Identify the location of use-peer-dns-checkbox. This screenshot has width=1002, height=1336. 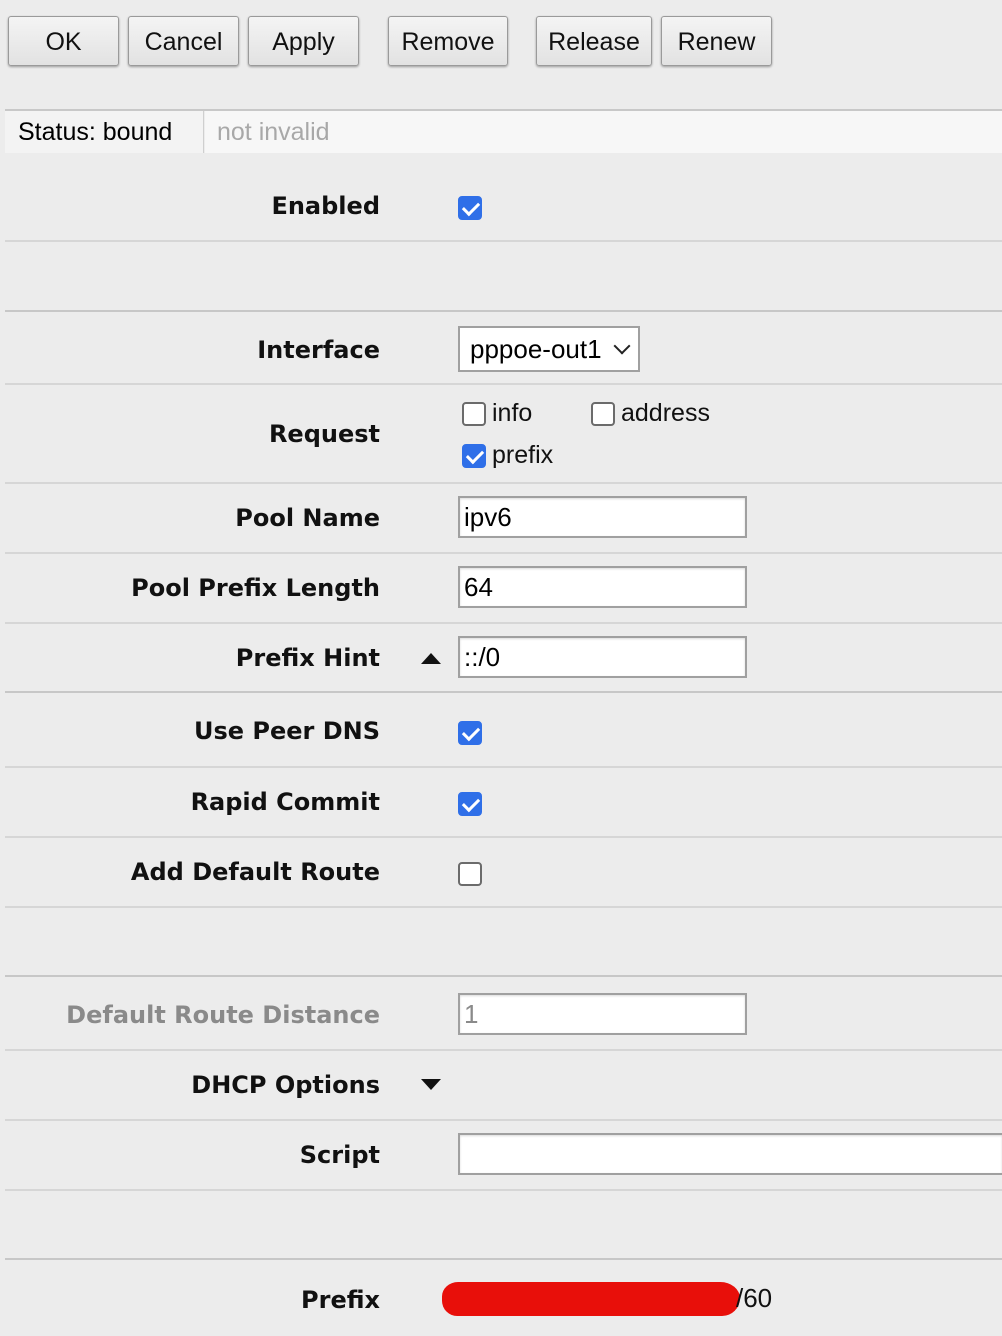
(470, 733).